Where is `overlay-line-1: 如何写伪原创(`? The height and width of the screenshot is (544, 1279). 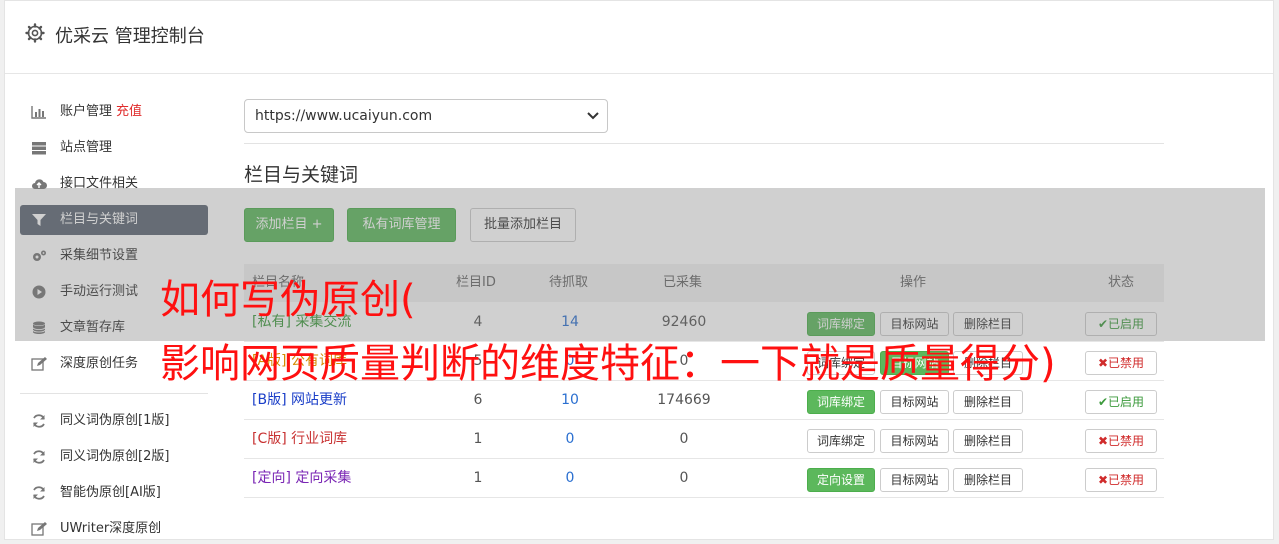
overlay-line-1: 如何写伪原创( is located at coordinates (288, 300).